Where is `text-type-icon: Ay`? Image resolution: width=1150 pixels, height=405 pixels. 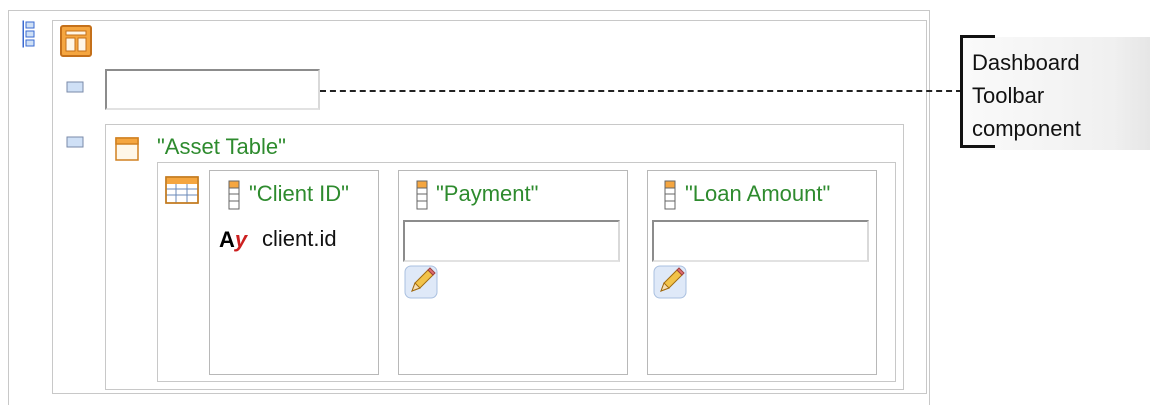 text-type-icon: Ay is located at coordinates (233, 239).